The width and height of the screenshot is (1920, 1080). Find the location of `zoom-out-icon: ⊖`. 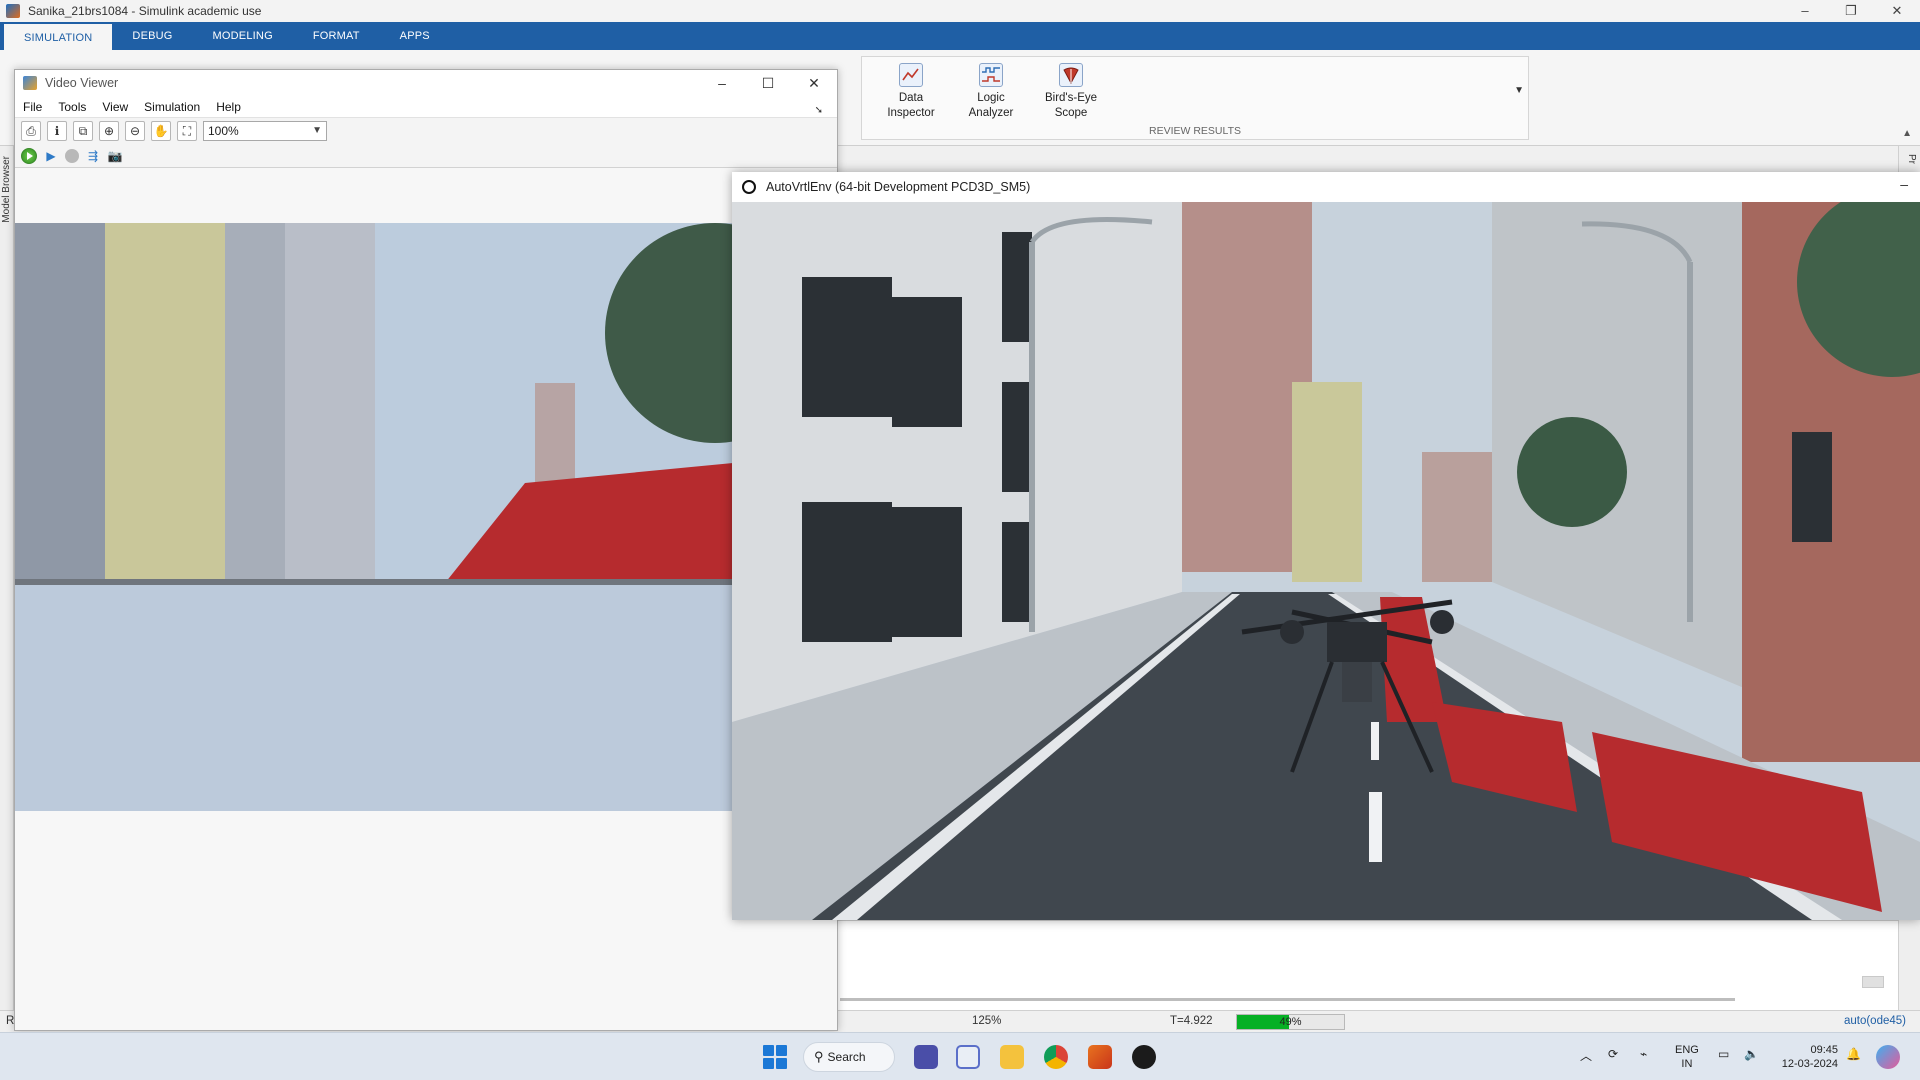

zoom-out-icon: ⊖ is located at coordinates (135, 131).